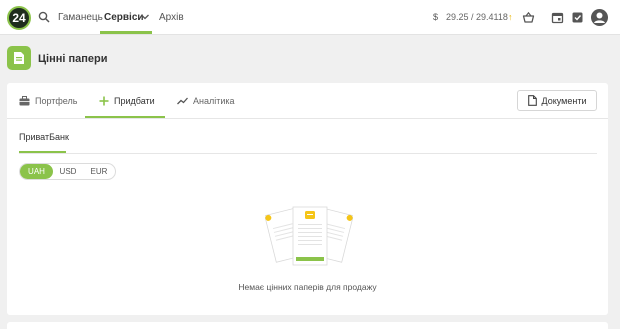  I want to click on privat24-logo: 24, so click(19, 18).